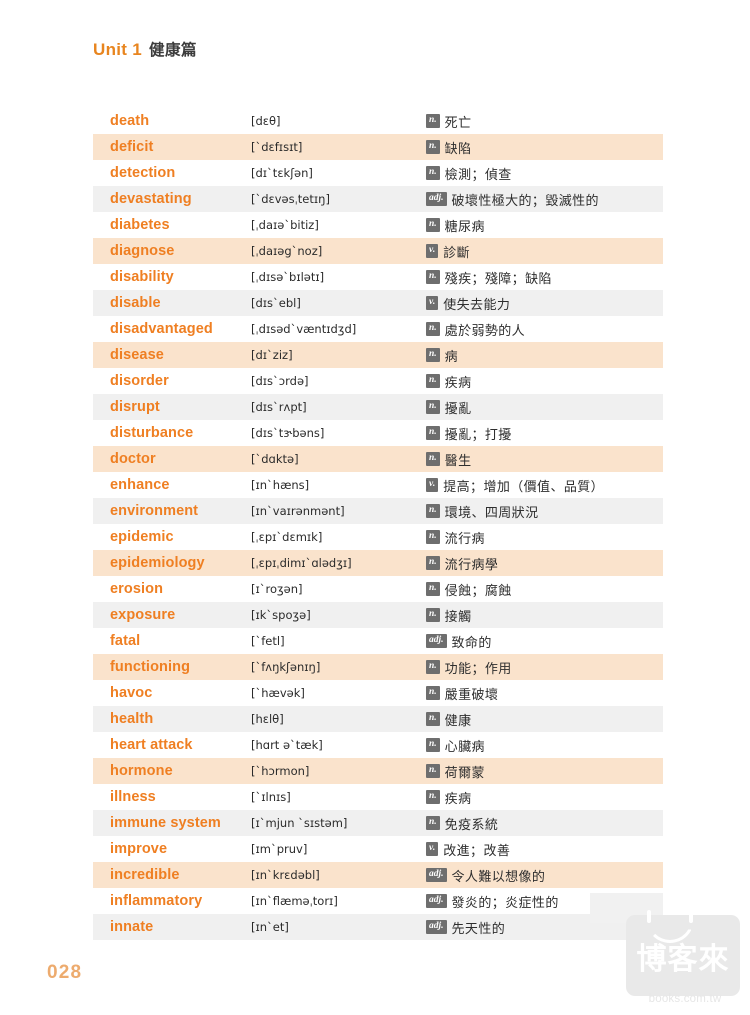 The height and width of the screenshot is (1015, 750). I want to click on vocab-definition: n. 殘疾；殘障；缺陷, so click(544, 277).